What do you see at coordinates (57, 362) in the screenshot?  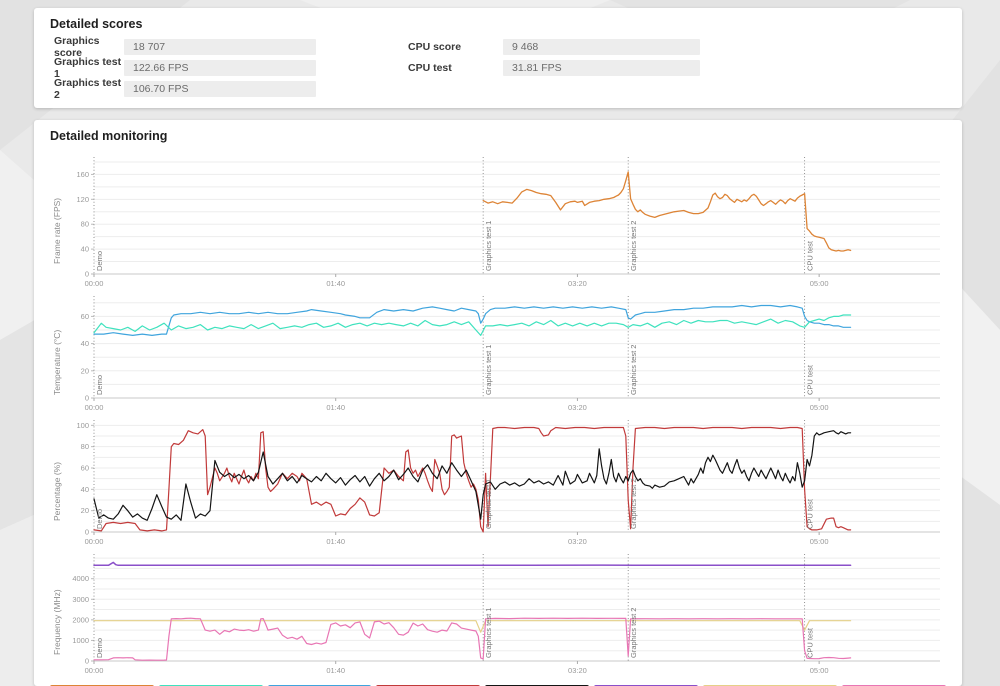 I see `y-axis-title: Temperature (°C)` at bounding box center [57, 362].